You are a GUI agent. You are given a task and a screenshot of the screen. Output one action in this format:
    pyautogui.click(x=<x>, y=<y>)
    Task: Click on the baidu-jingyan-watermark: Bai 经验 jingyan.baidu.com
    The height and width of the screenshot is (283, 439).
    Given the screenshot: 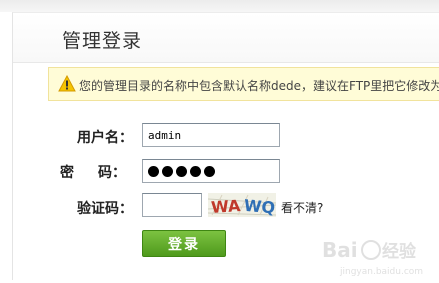 What is the action you would take?
    pyautogui.click(x=378, y=252)
    